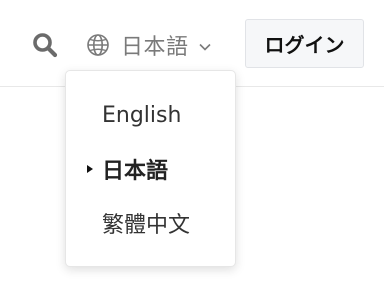  I want to click on language-selector: 日本語, so click(148, 45).